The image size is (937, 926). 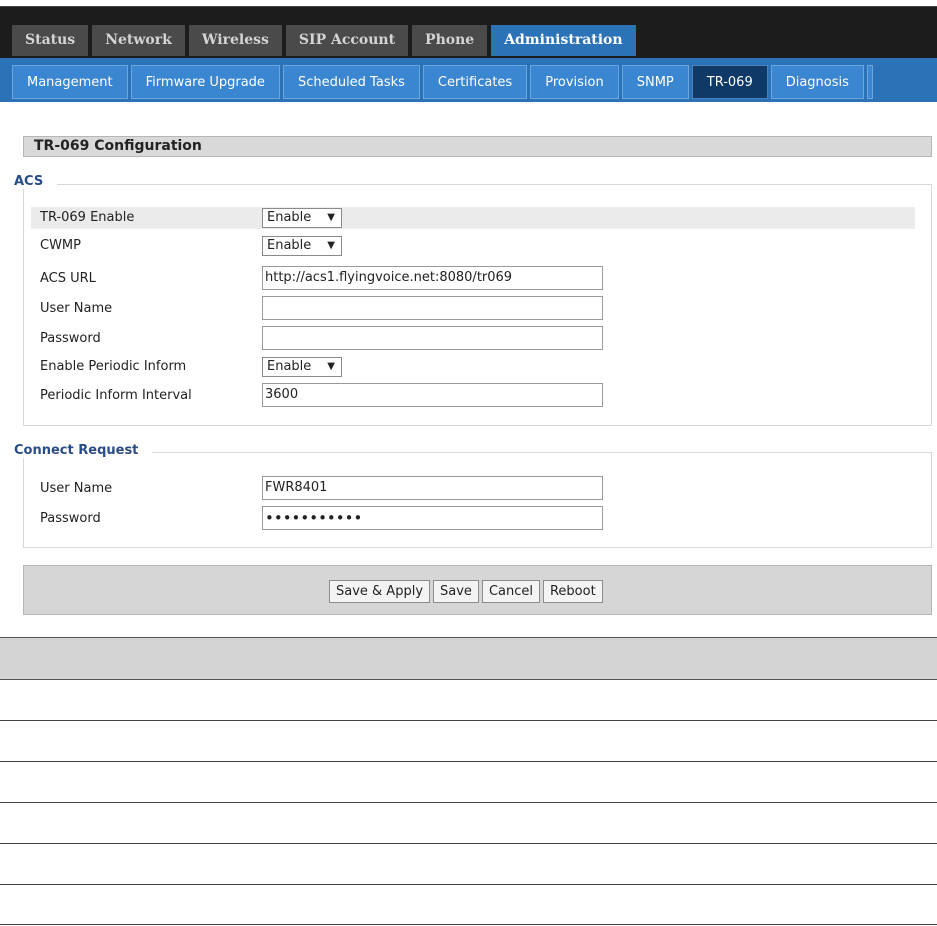 What do you see at coordinates (655, 82) in the screenshot?
I see `subtab-snmp: SNMP` at bounding box center [655, 82].